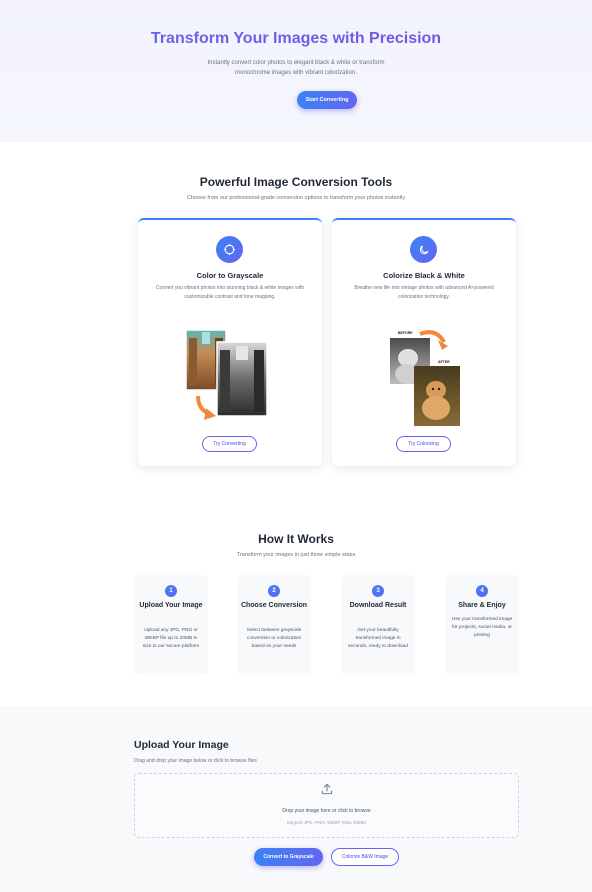  I want to click on step-number: 3, so click(378, 591).